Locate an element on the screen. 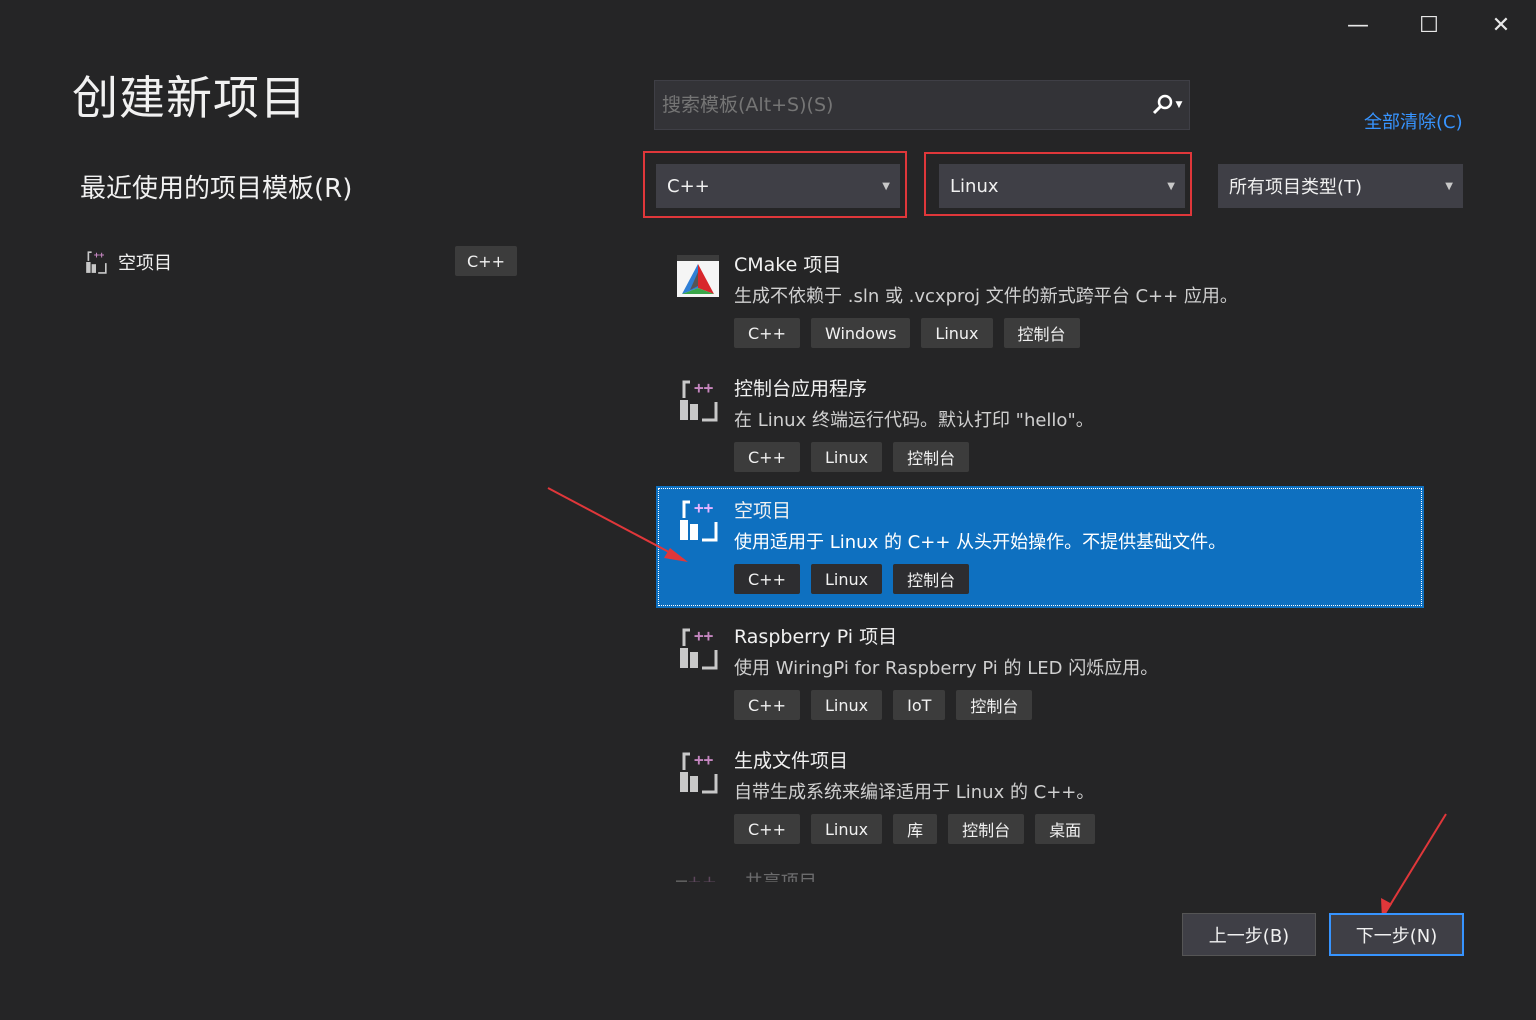  annotation-arrow-selected is located at coordinates (616, 524).